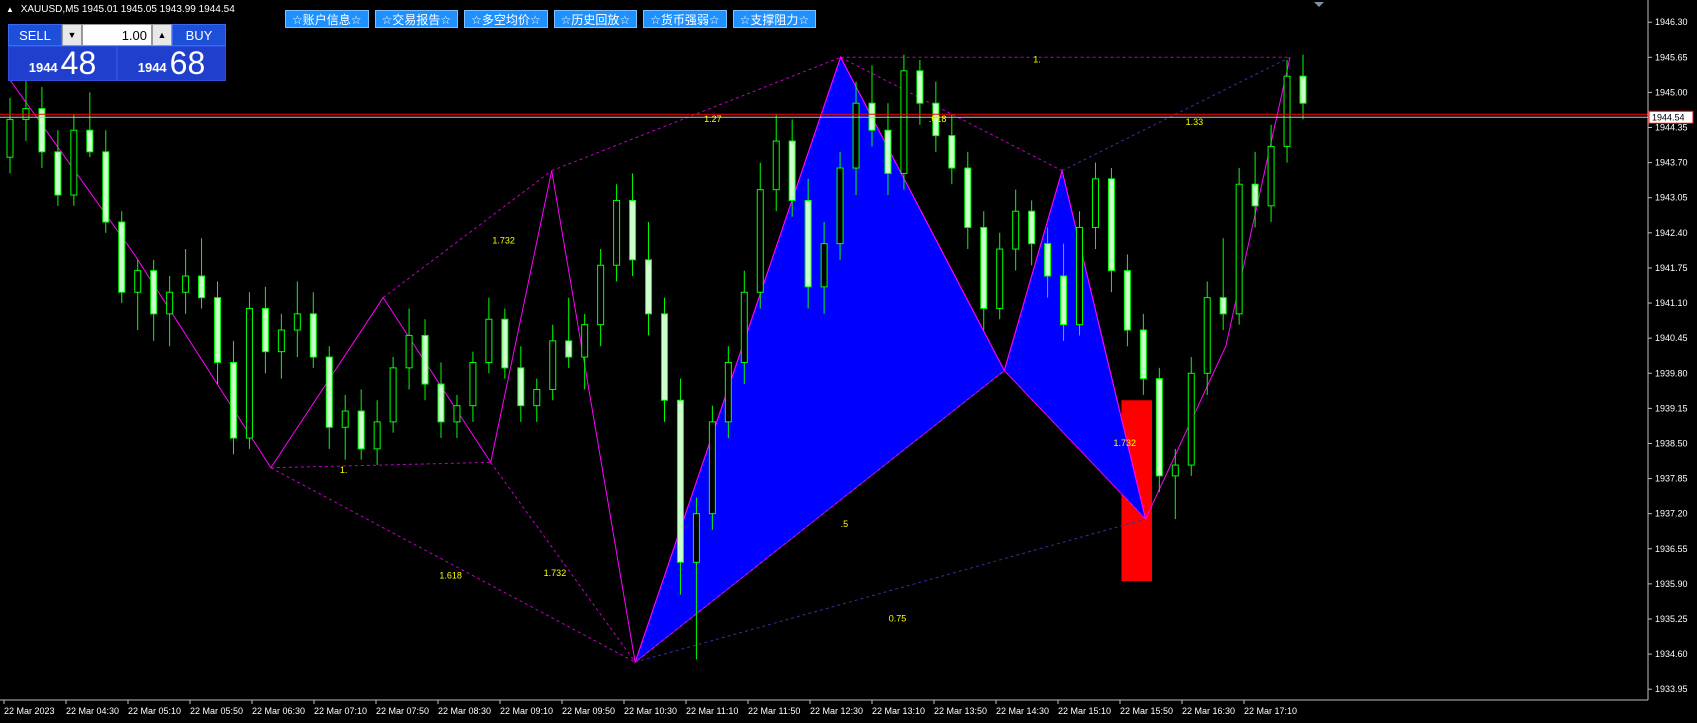 The height and width of the screenshot is (723, 1697). I want to click on time-tick-label: 22 Mar 14:30, so click(1022, 711).